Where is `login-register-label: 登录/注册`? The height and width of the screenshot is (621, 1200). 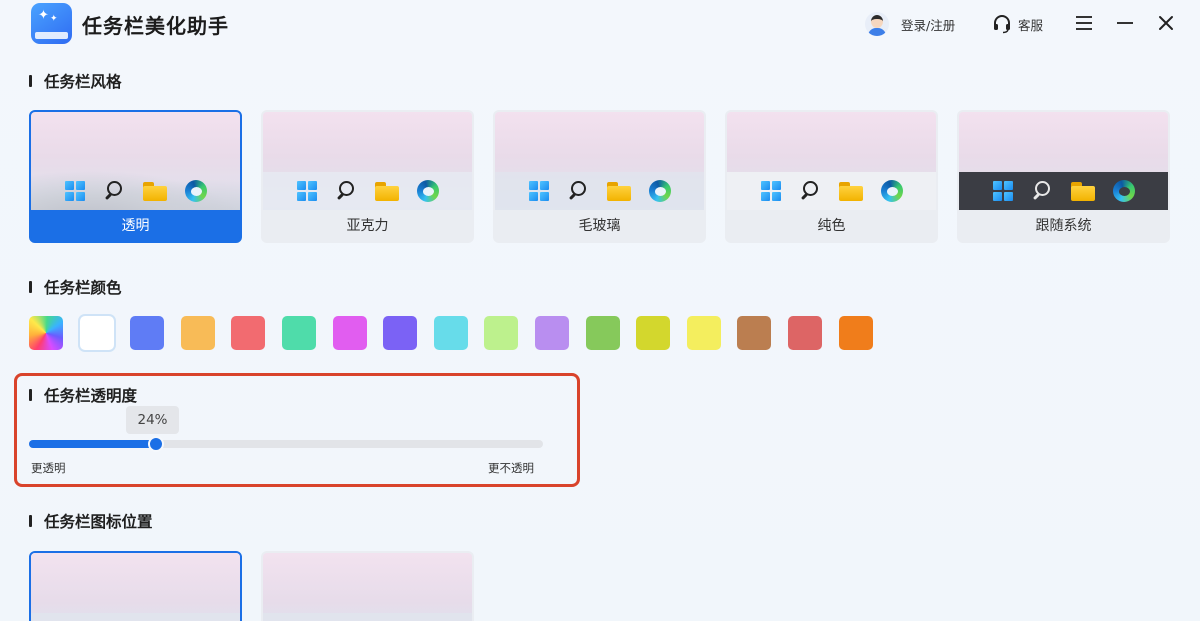 login-register-label: 登录/注册 is located at coordinates (928, 25).